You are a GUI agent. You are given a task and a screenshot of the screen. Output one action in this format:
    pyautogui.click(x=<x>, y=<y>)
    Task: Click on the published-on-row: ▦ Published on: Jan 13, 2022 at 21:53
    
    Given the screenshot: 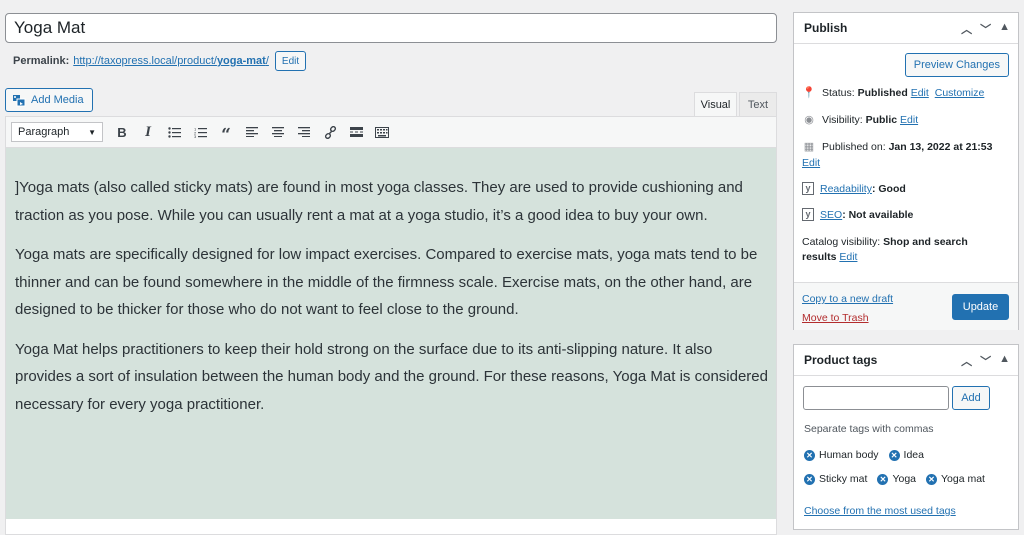 What is the action you would take?
    pyautogui.click(x=898, y=147)
    